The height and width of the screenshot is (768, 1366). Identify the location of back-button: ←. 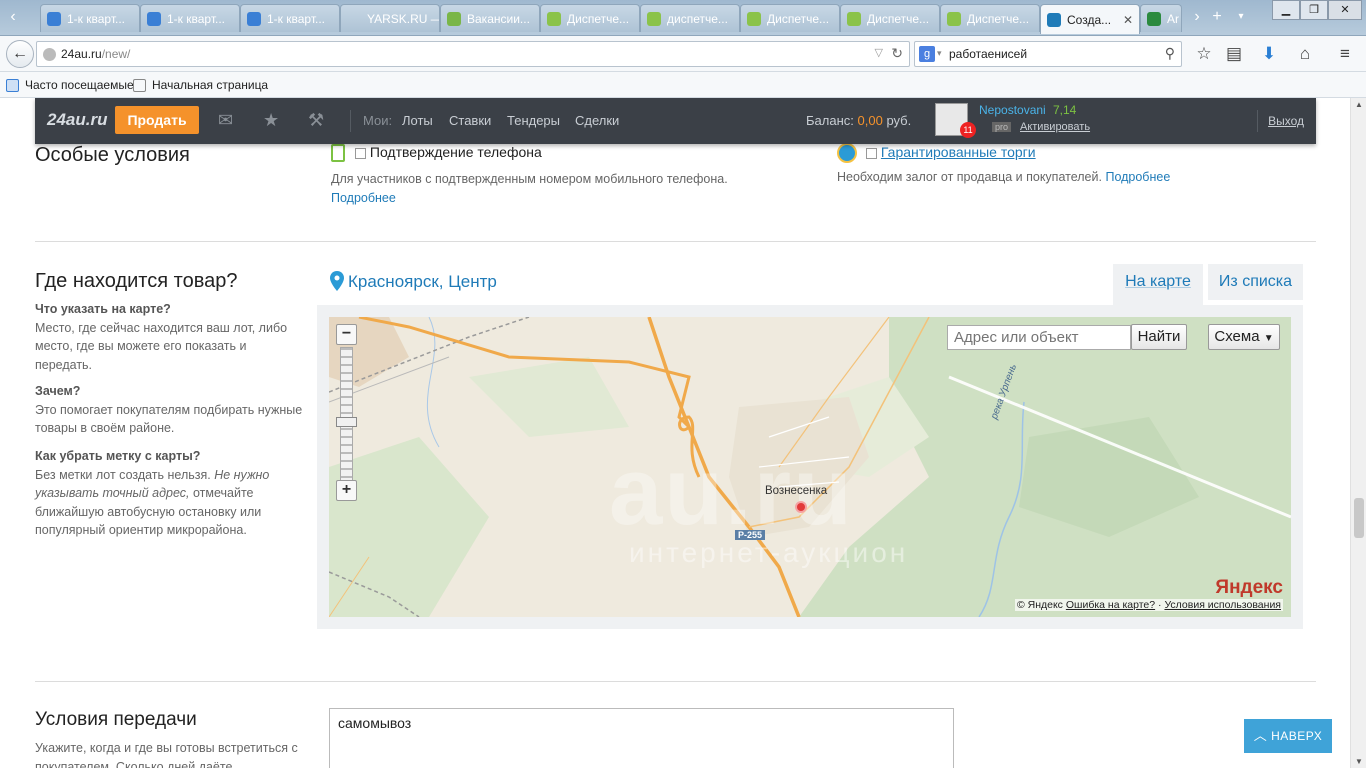
(20, 54).